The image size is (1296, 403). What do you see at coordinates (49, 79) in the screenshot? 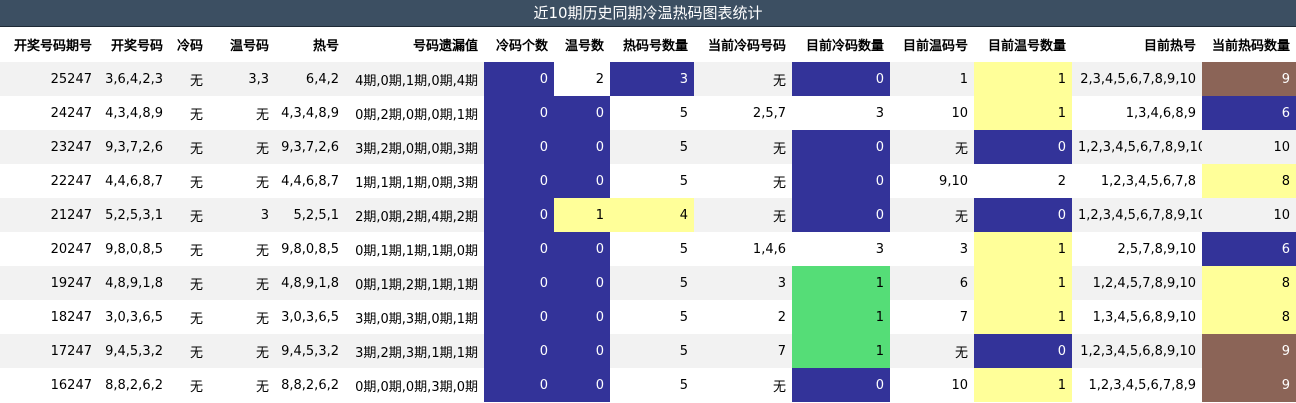
I see `table-cell: 25247` at bounding box center [49, 79].